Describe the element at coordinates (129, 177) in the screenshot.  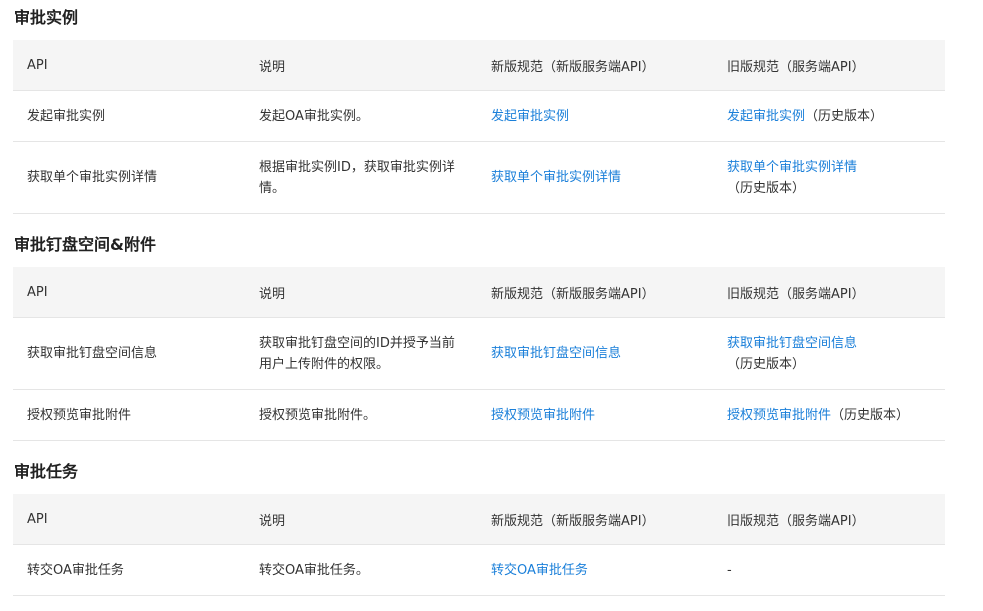
I see `cell-api: 获取单个审批实例详情` at that location.